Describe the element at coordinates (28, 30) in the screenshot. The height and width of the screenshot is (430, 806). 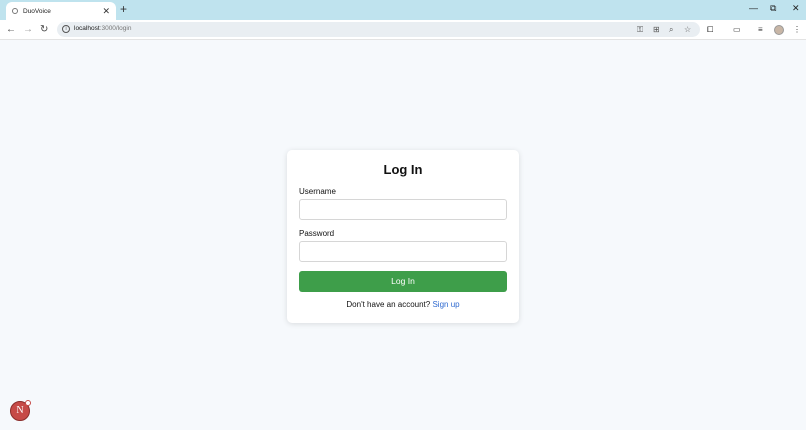
I see `forward-button: →` at that location.